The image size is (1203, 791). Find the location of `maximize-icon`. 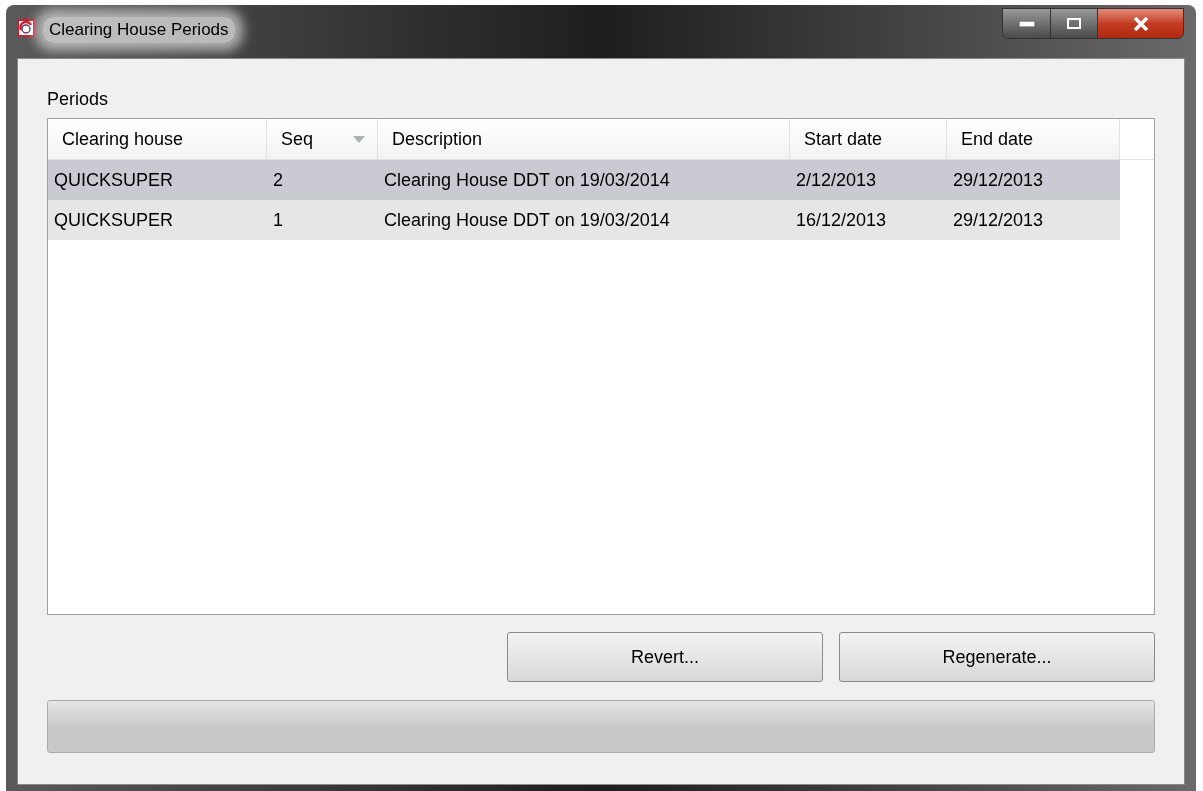

maximize-icon is located at coordinates (1074, 23).